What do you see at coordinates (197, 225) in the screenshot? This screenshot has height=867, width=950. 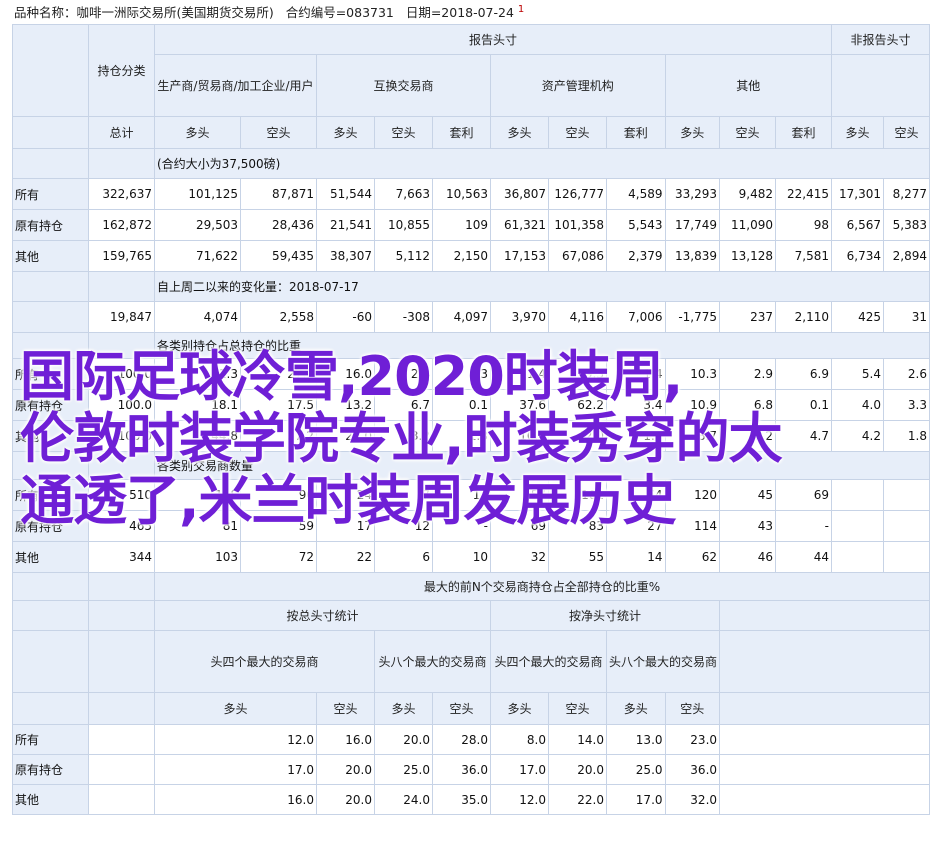 I see `value-cell: 29,503` at bounding box center [197, 225].